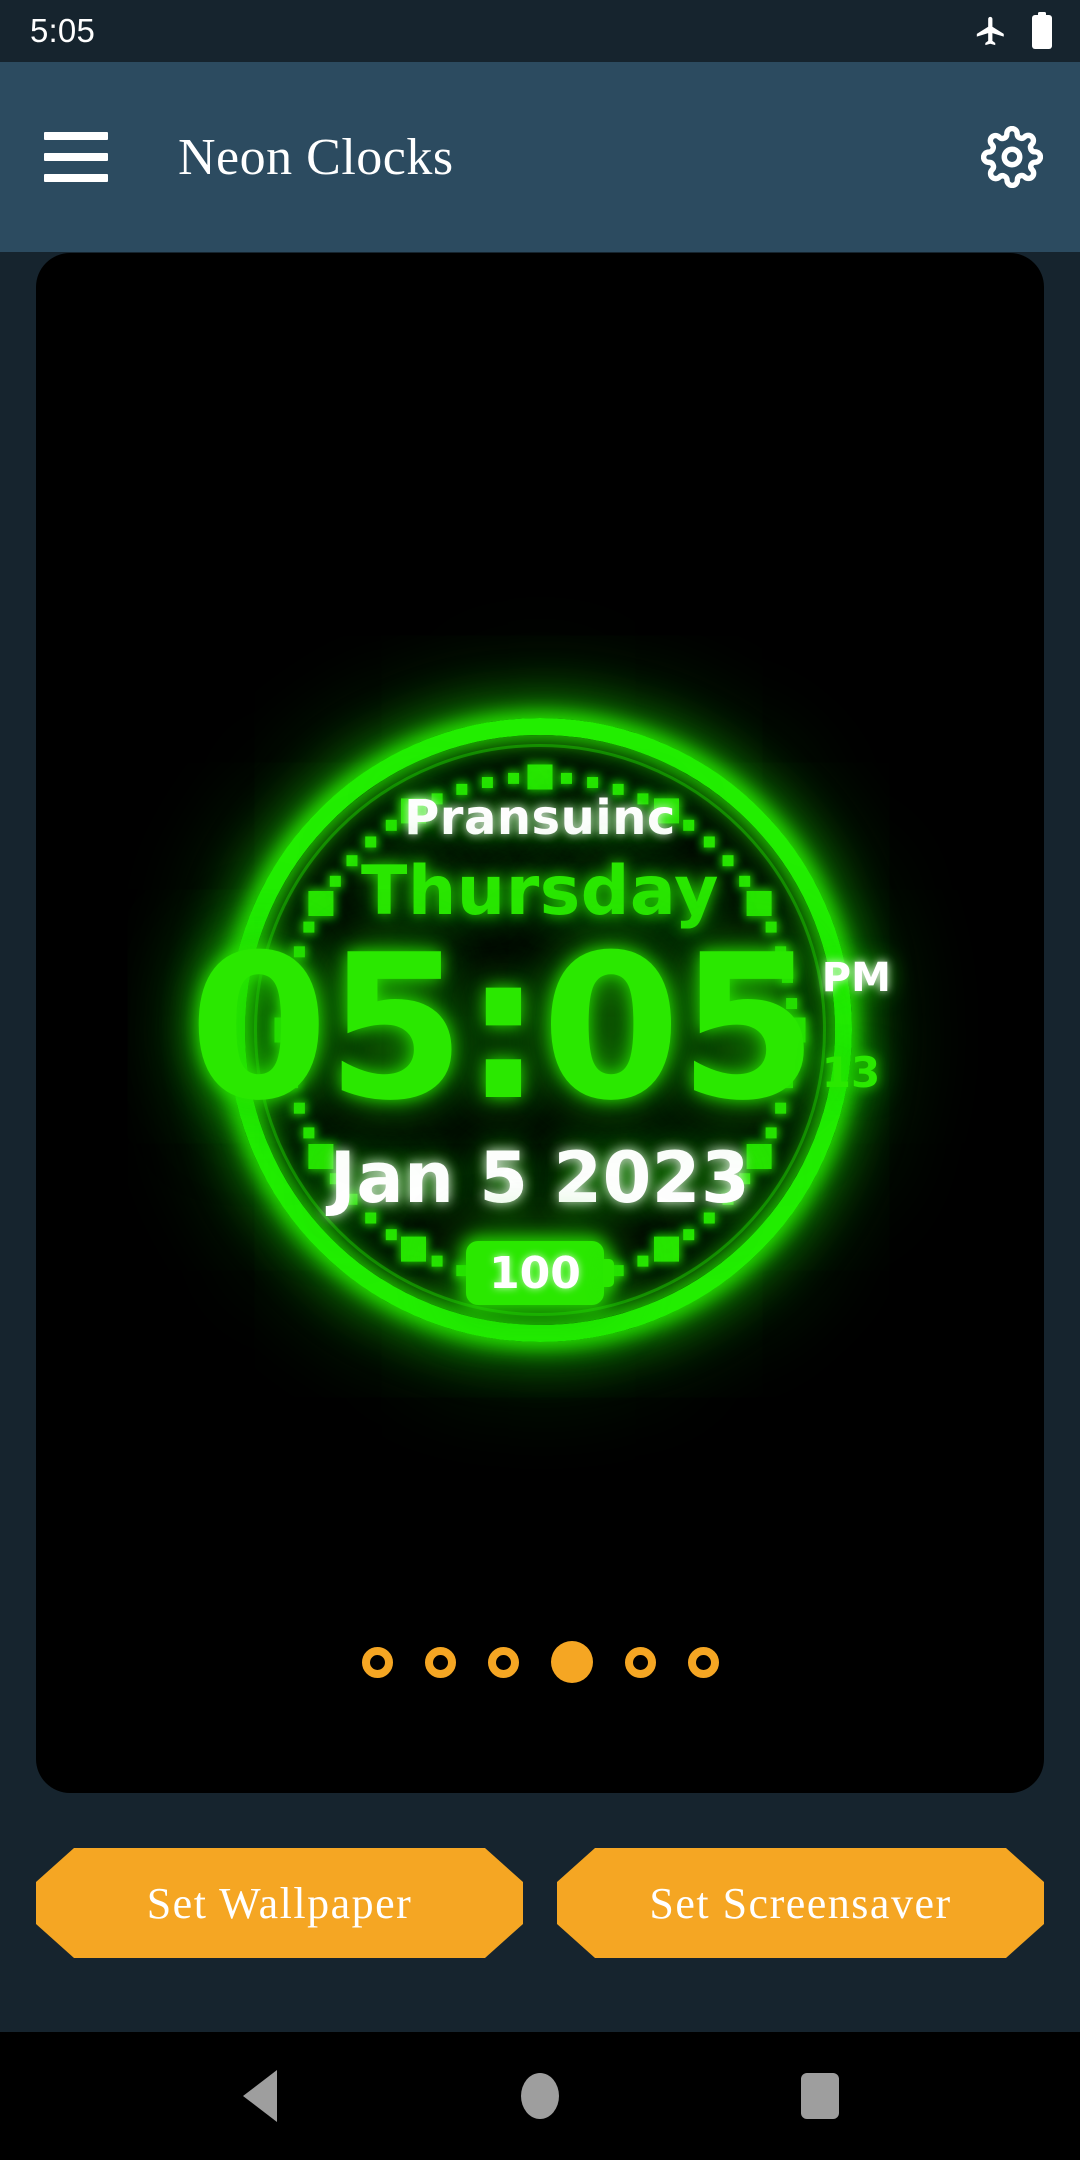 This screenshot has width=1080, height=2160. I want to click on nav-recents-button, so click(820, 2096).